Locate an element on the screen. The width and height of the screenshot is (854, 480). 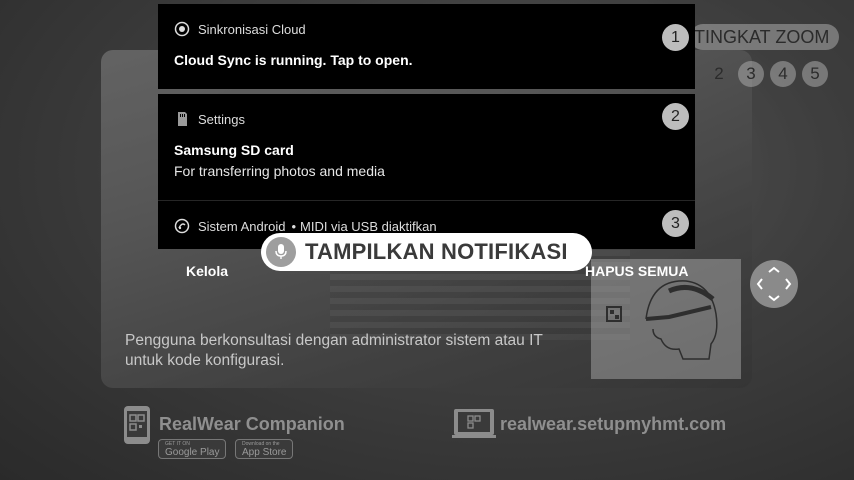
sd-card-icon is located at coordinates (182, 119).